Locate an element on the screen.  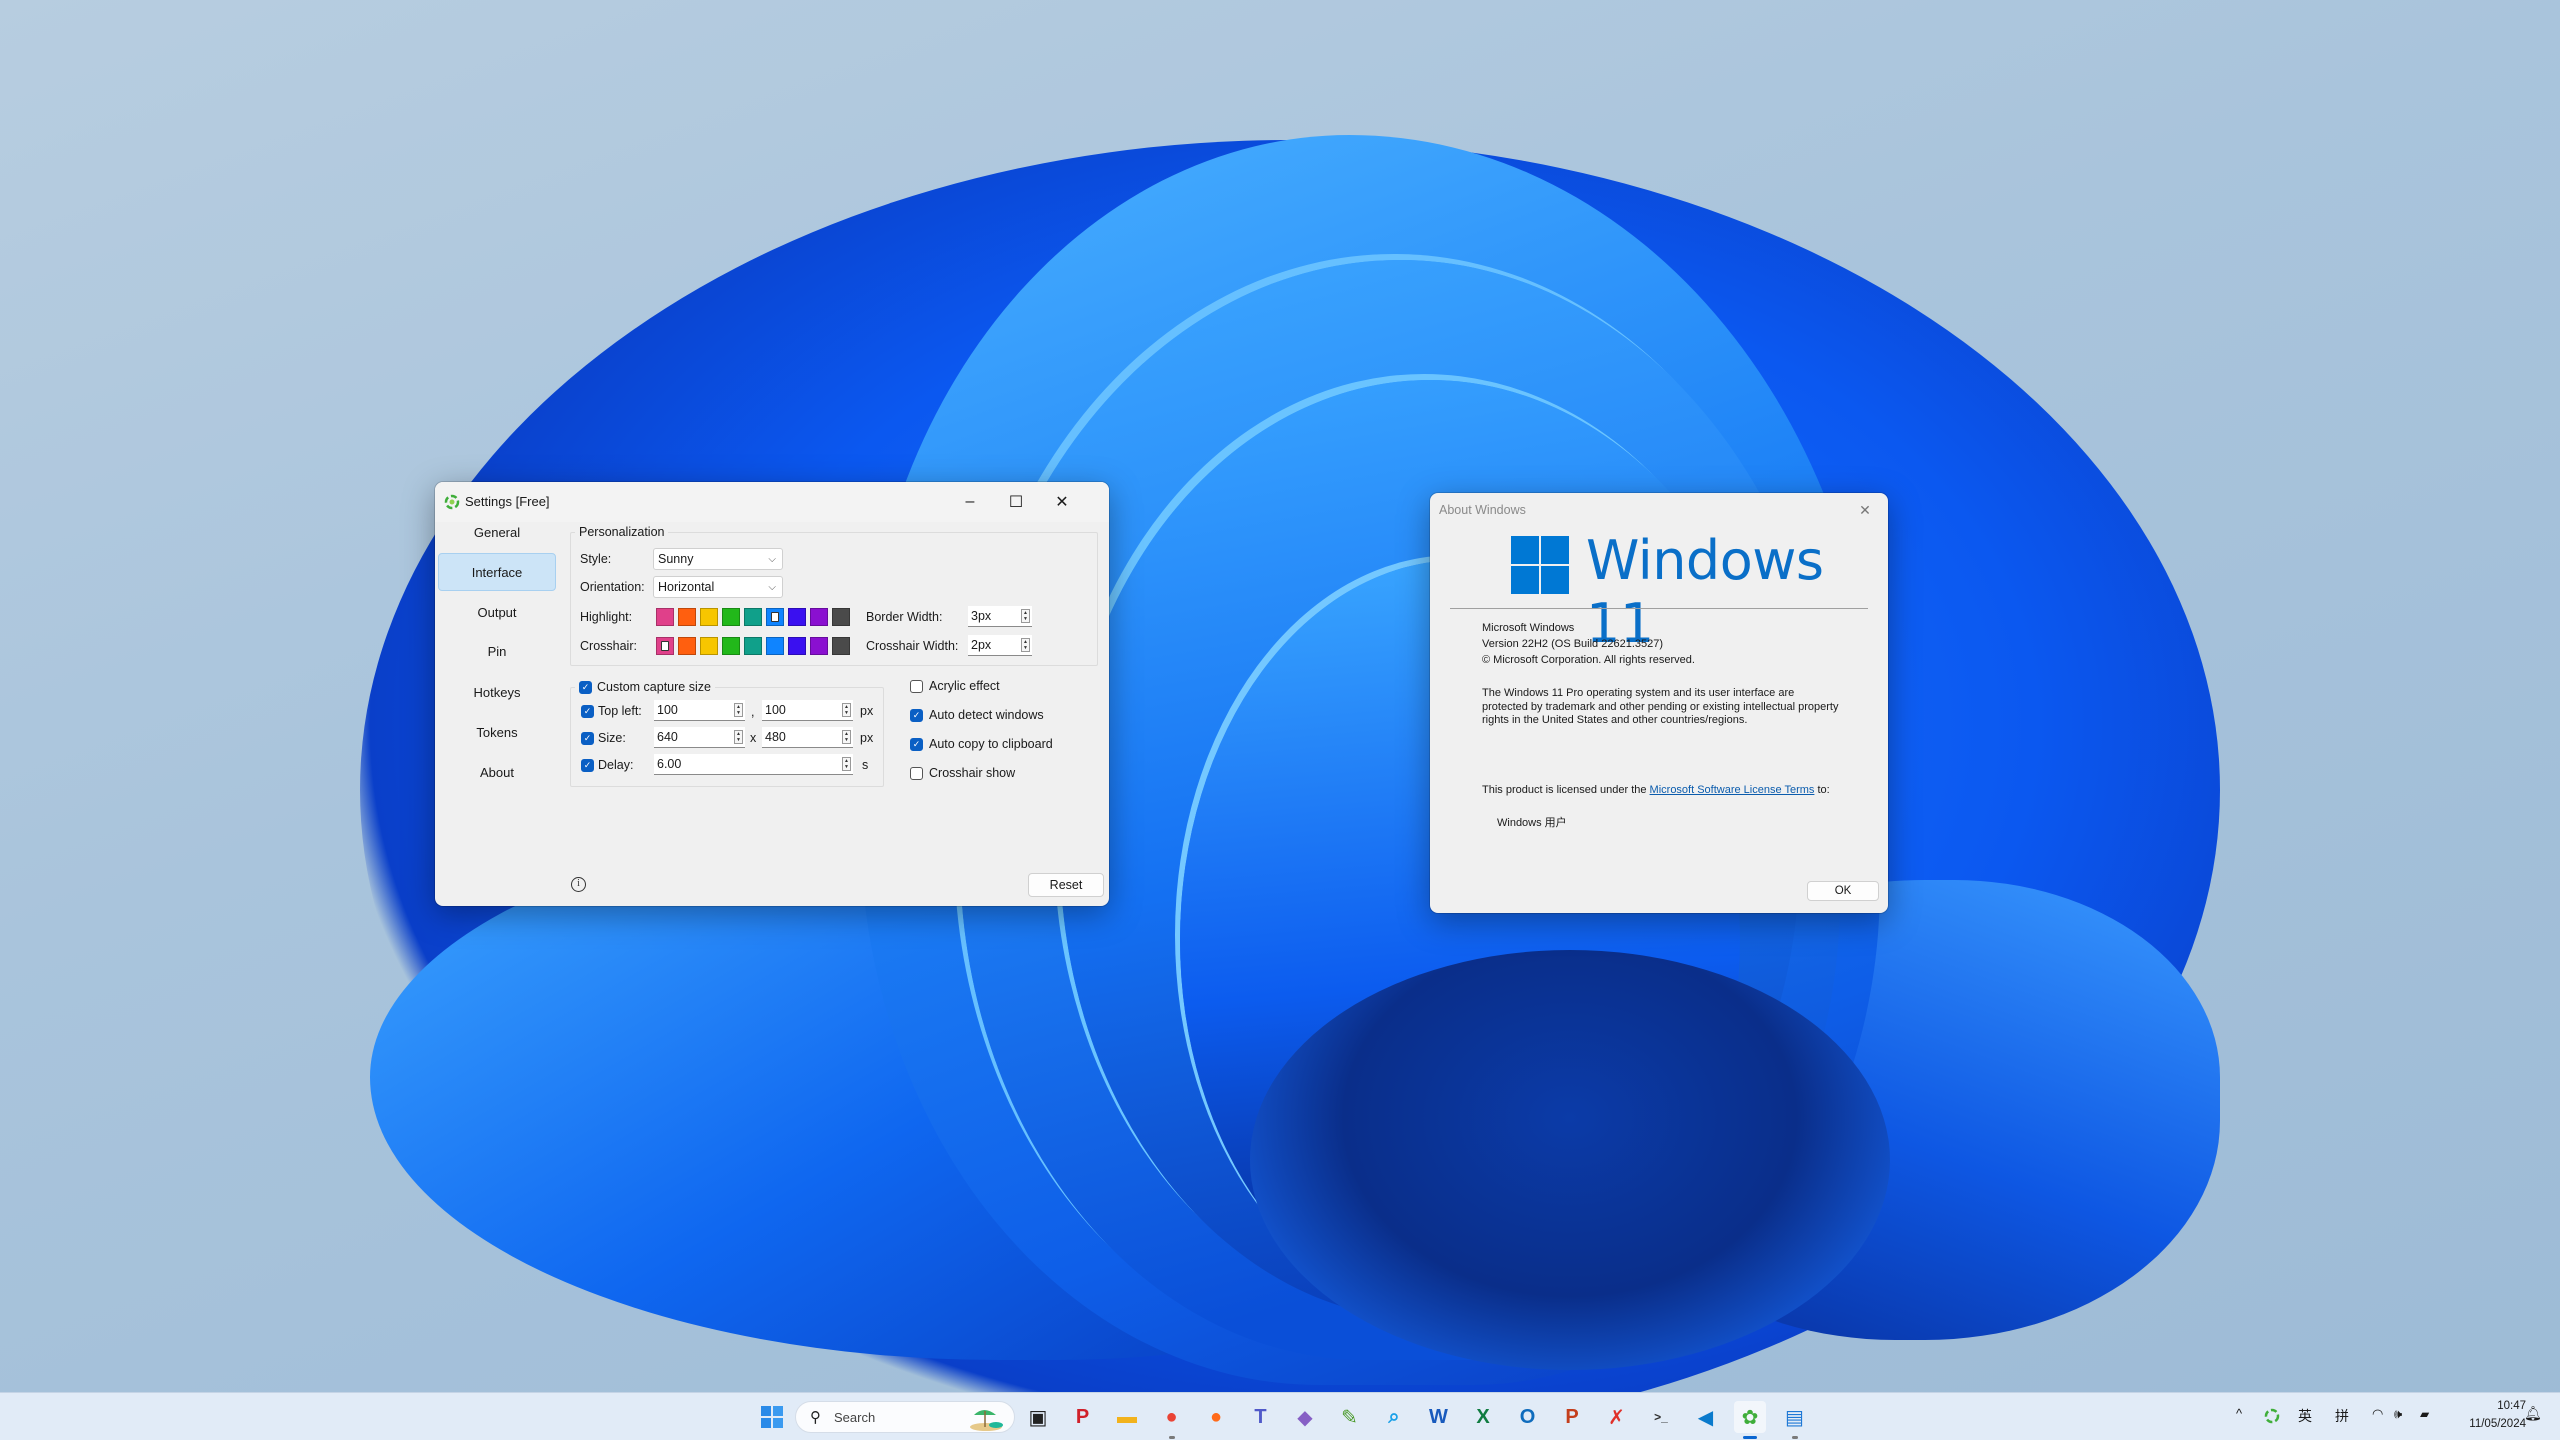
taskbar-app-visual-studio: ◆ is located at coordinates (1305, 1417).